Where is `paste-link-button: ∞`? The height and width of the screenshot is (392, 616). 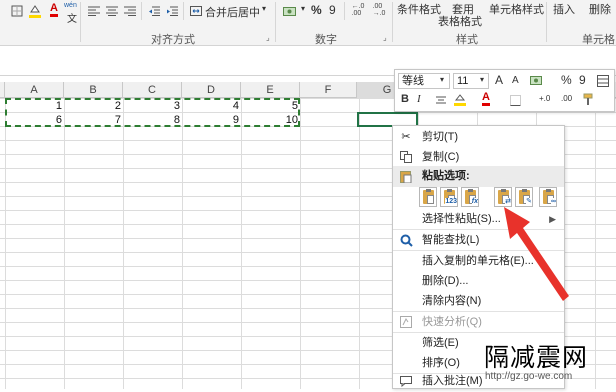 paste-link-button: ∞ is located at coordinates (548, 197).